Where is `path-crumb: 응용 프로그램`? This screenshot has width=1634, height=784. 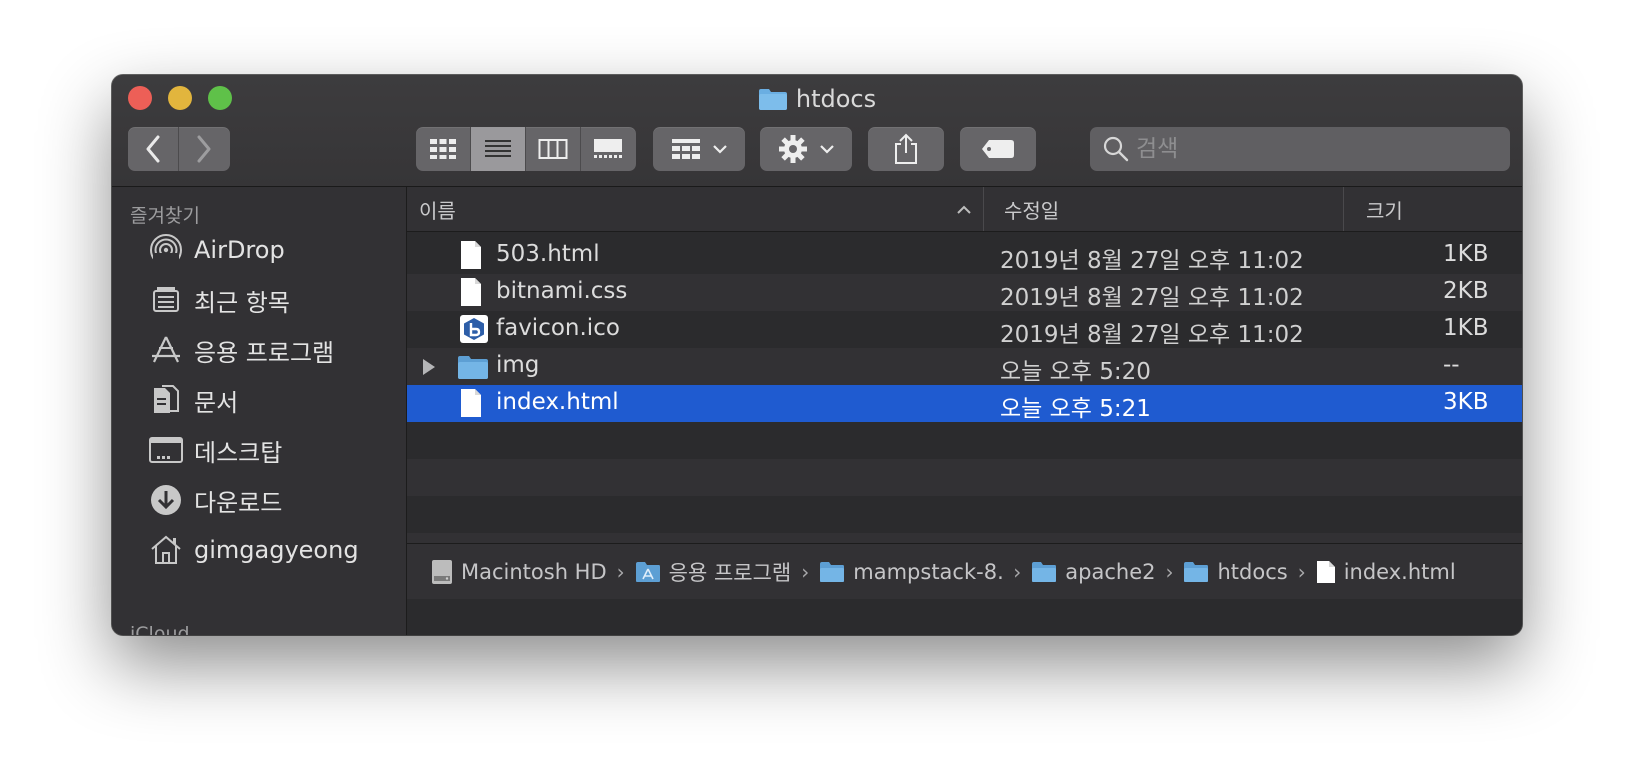 path-crumb: 응용 프로그램 is located at coordinates (713, 572).